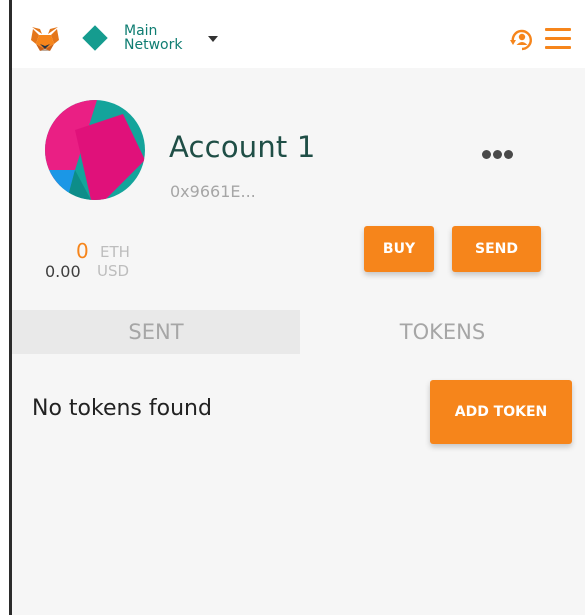  Describe the element at coordinates (153, 45) in the screenshot. I see `network-name-line2: Network` at that location.